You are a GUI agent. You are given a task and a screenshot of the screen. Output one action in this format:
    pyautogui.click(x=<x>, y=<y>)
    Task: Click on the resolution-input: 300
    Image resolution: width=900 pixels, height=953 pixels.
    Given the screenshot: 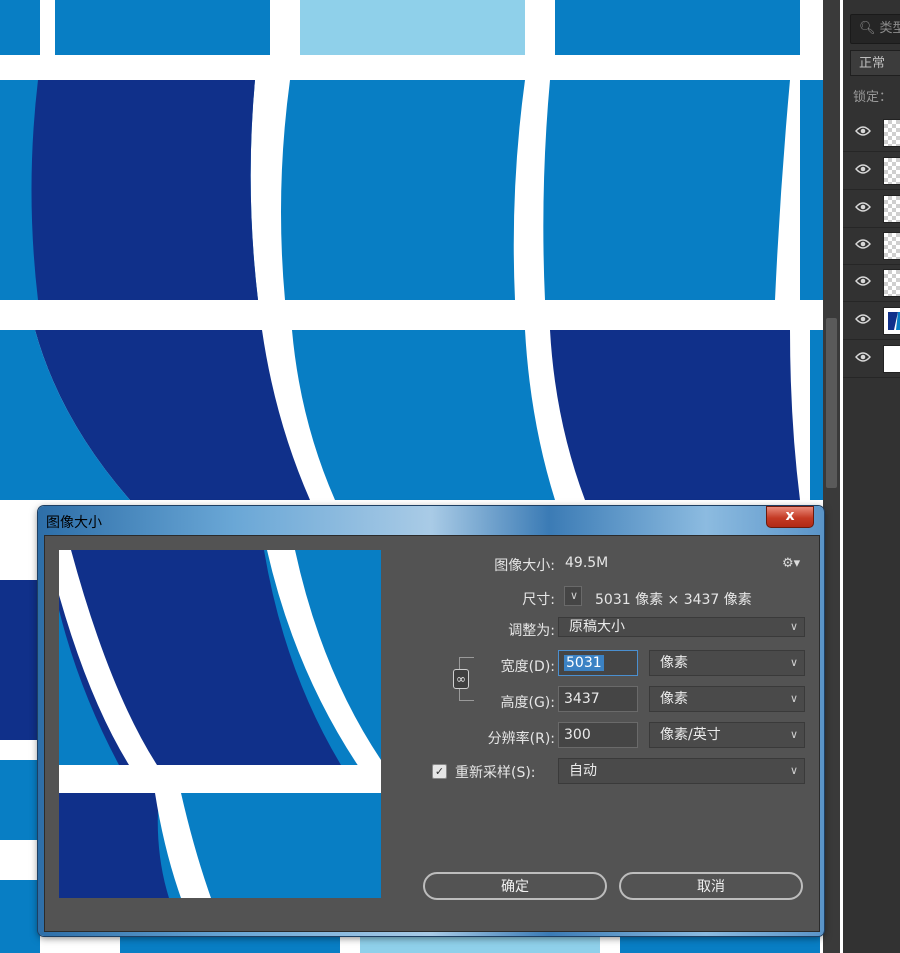 What is the action you would take?
    pyautogui.click(x=598, y=735)
    